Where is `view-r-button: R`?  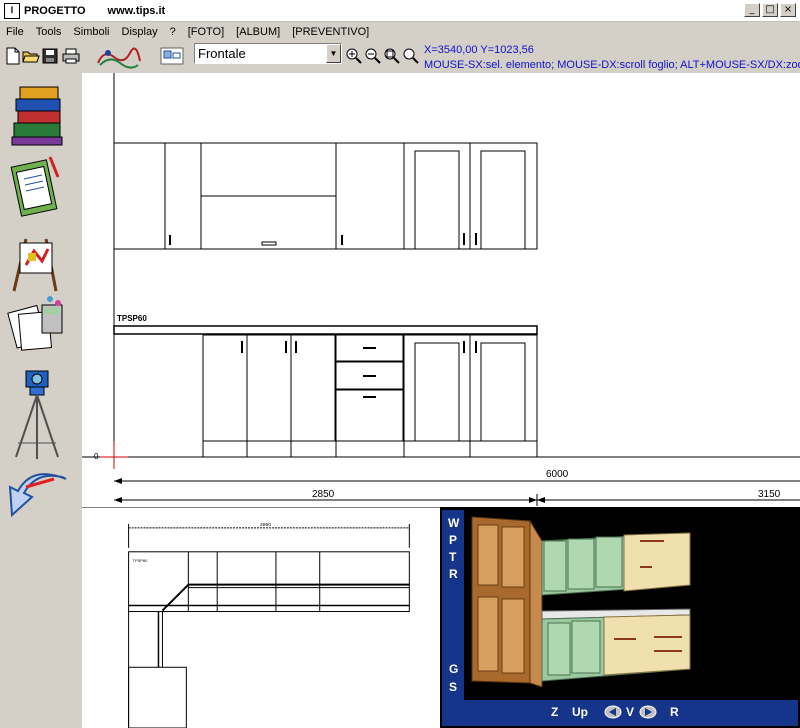 view-r-button: R is located at coordinates (453, 574).